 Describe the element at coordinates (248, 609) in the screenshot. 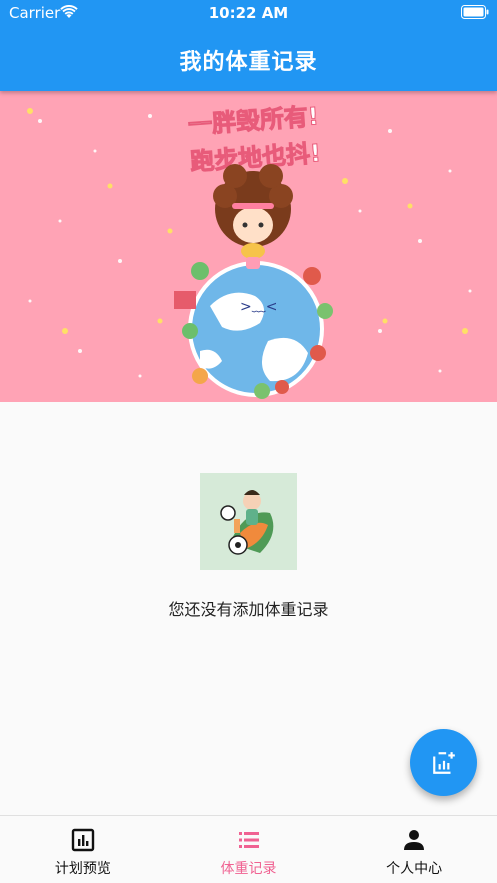

I see `empty-state-message: 您还没有添加体重记录` at that location.